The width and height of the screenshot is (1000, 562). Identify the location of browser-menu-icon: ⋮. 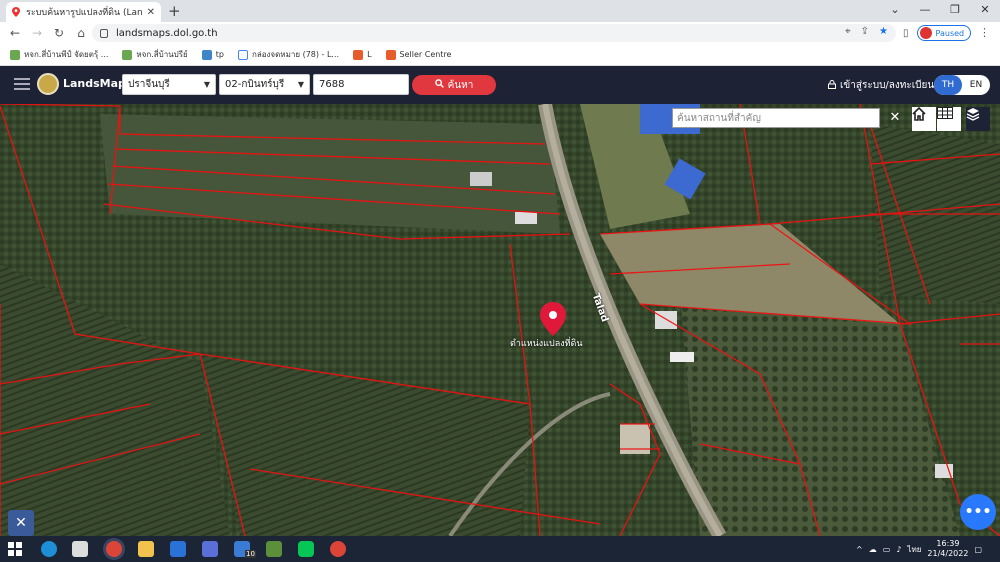
(984, 32).